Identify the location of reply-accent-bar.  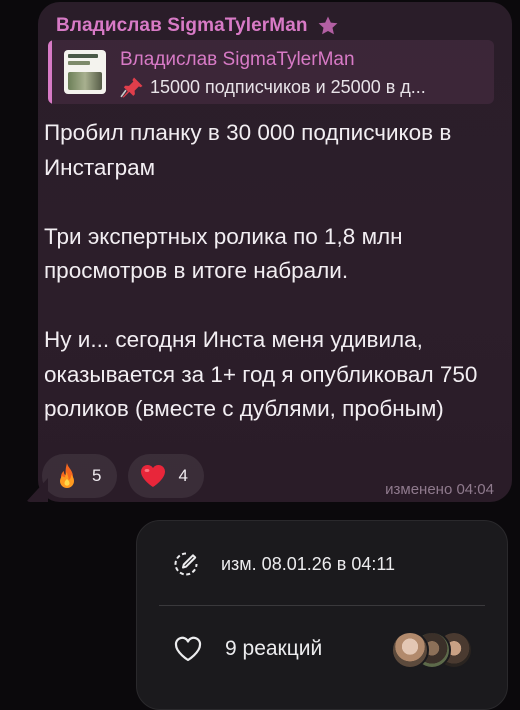
(50, 72).